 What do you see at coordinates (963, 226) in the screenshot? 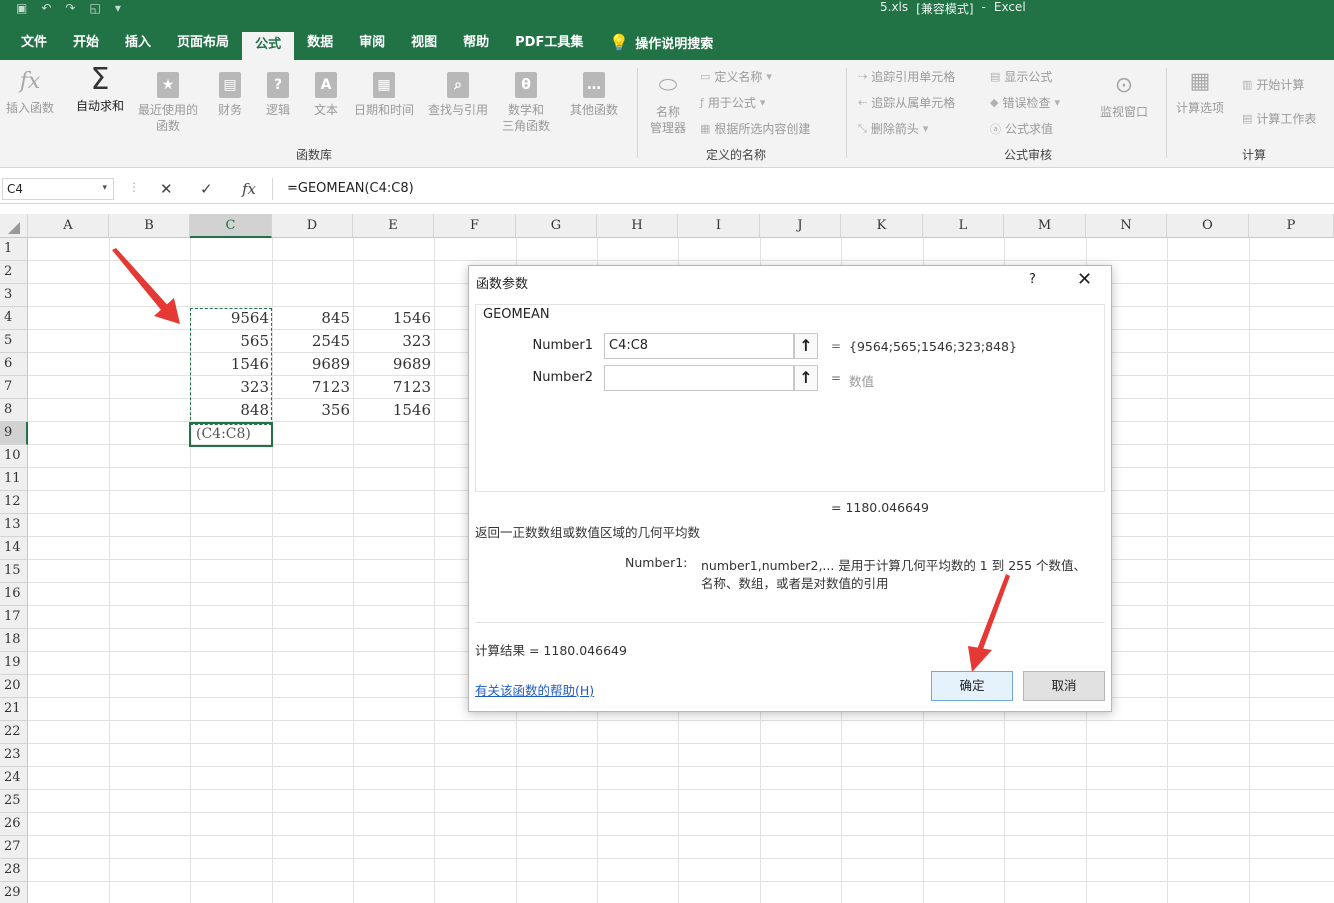
I see `column-header-l: L` at bounding box center [963, 226].